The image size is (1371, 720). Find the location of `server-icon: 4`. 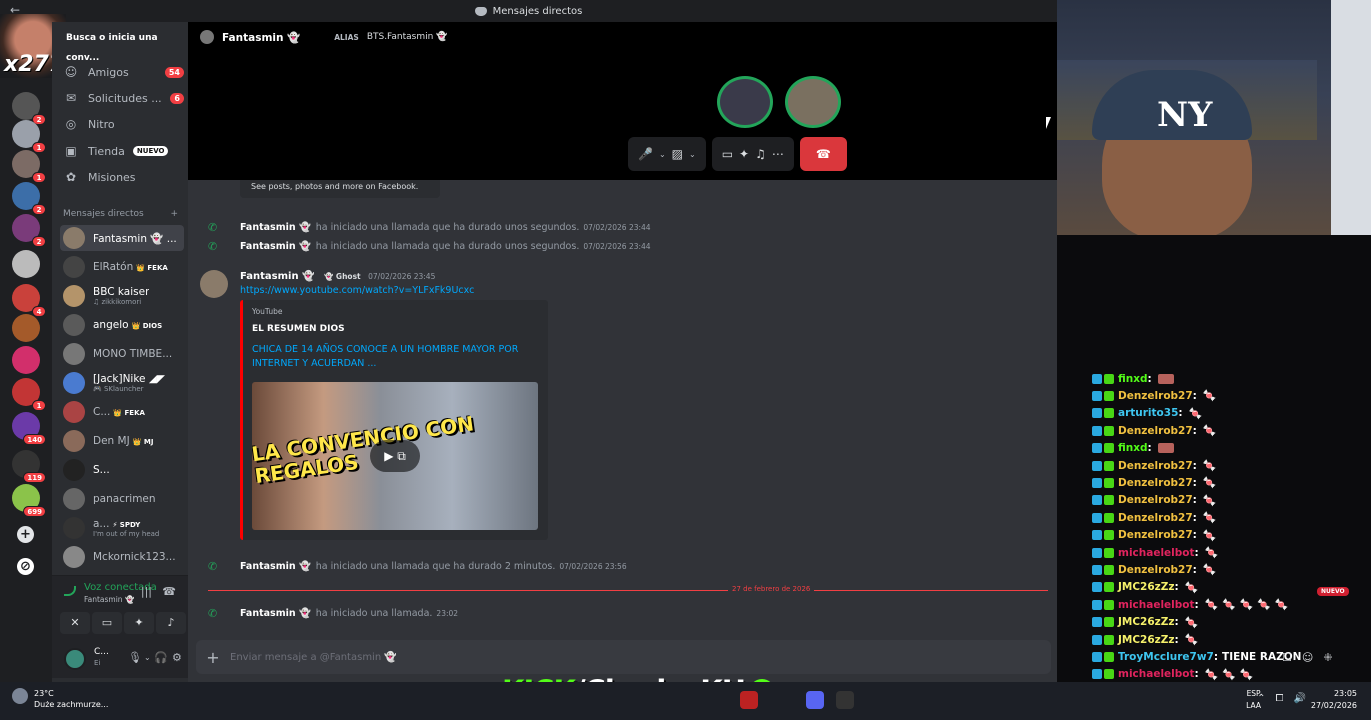

server-icon: 4 is located at coordinates (29, 300).